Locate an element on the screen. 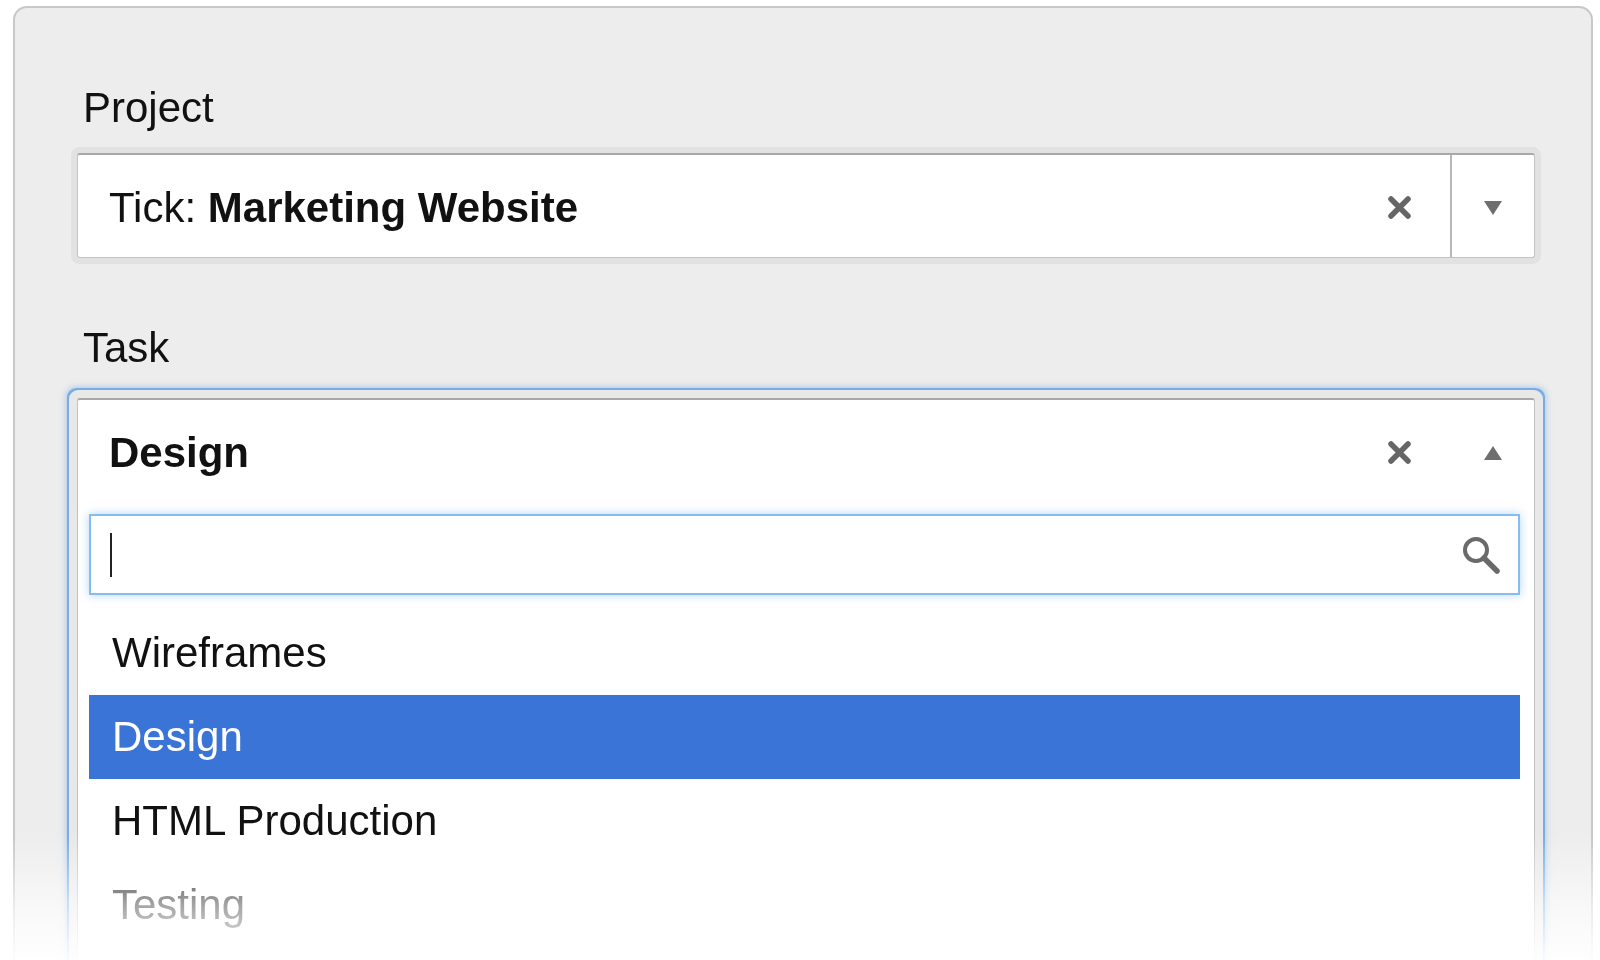  text-cursor-icon is located at coordinates (111, 554).